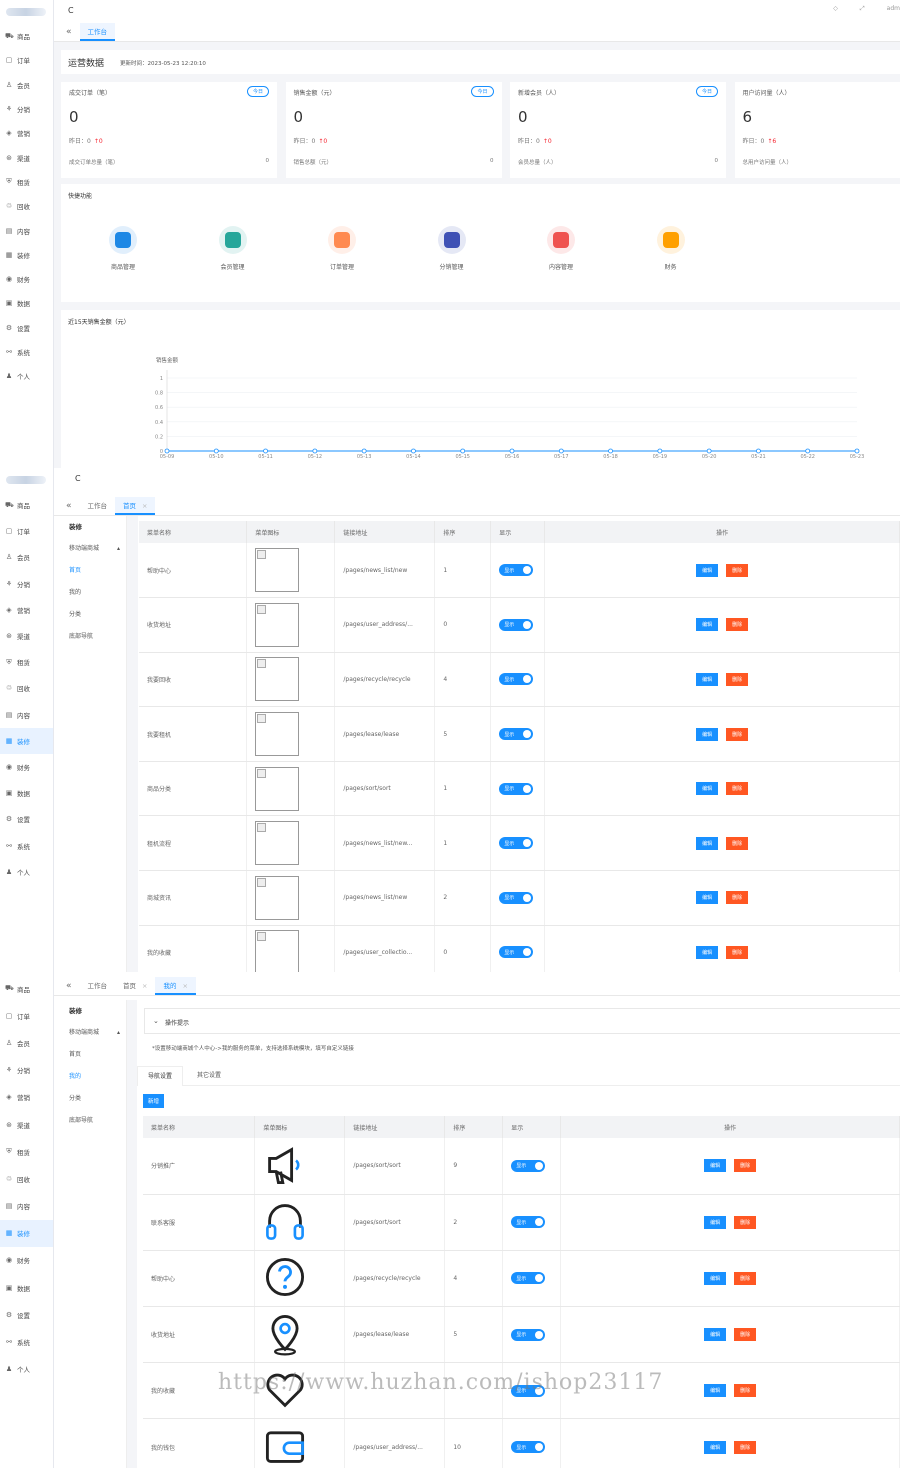 The height and width of the screenshot is (1468, 900). I want to click on tab-workbench: 工作台, so click(97, 32).